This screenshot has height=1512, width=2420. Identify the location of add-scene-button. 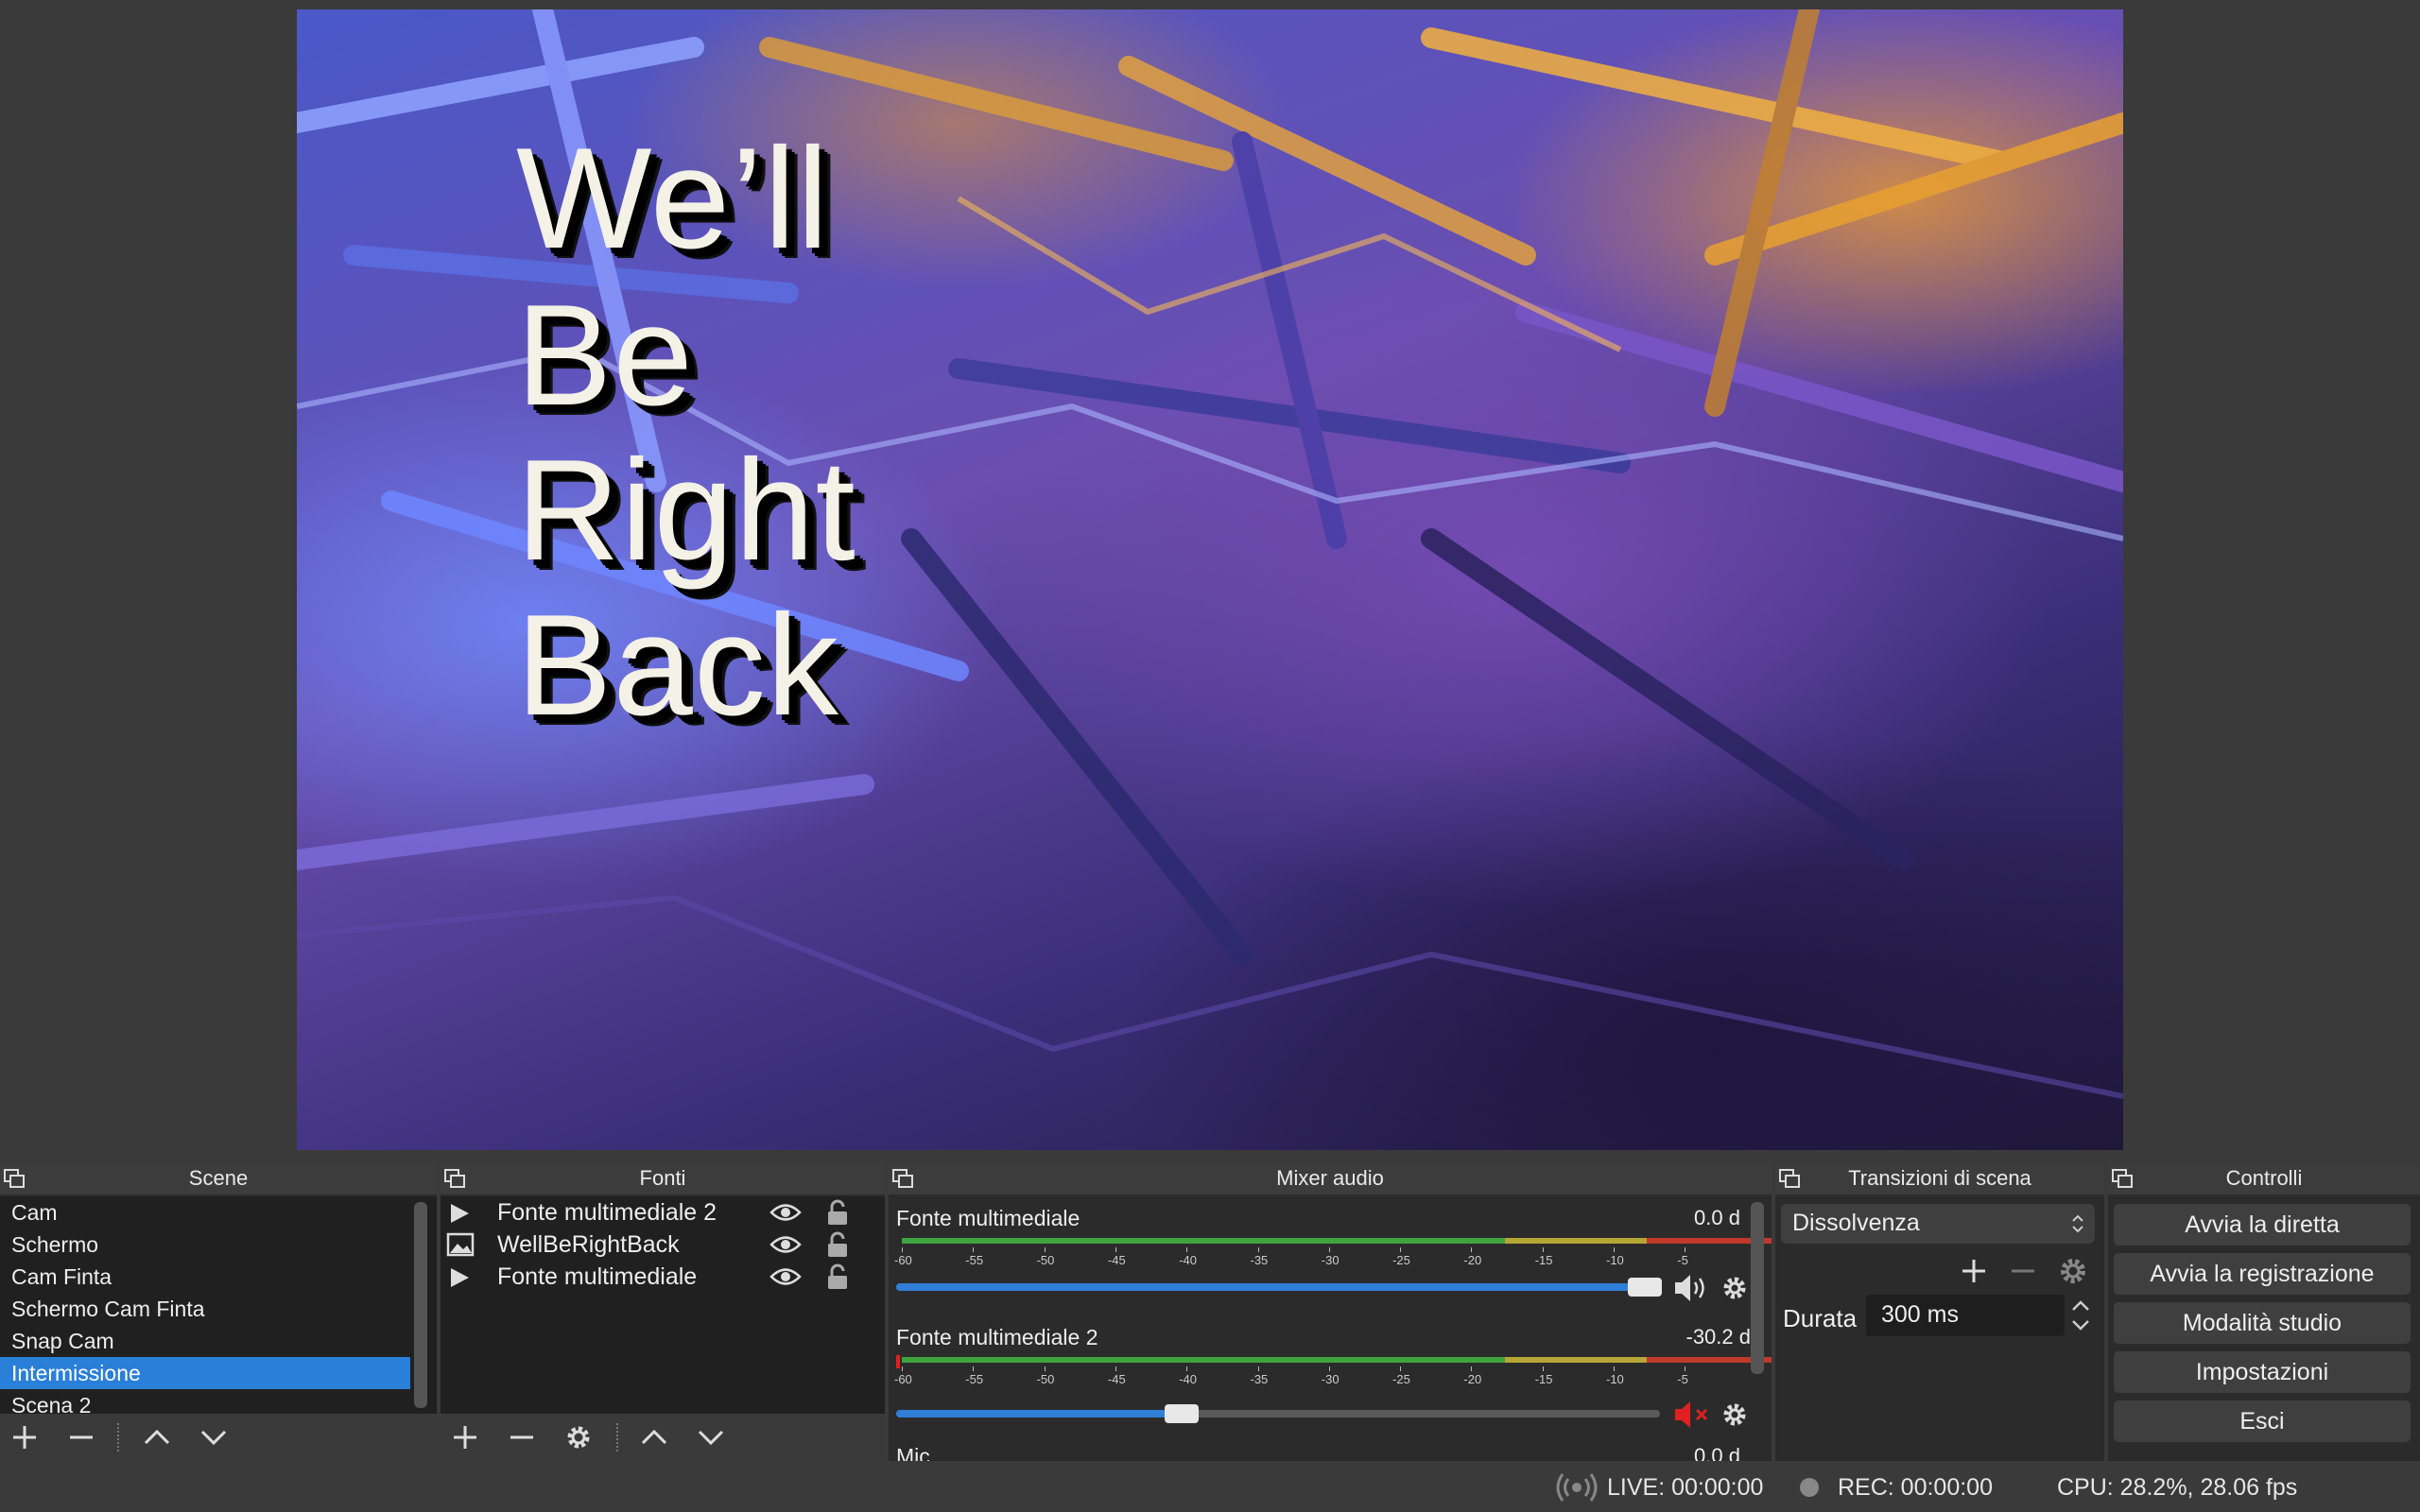
(25, 1437).